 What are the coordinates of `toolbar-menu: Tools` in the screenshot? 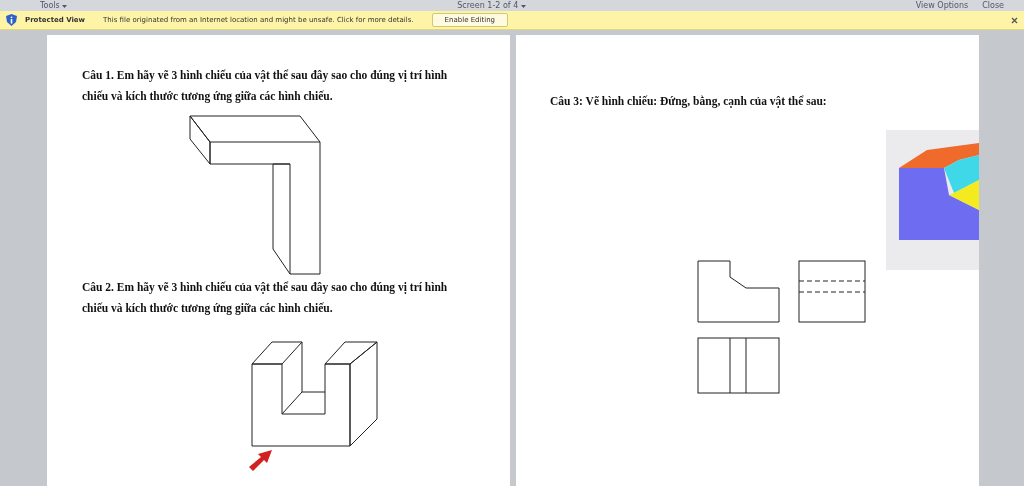 It's located at (54, 5).